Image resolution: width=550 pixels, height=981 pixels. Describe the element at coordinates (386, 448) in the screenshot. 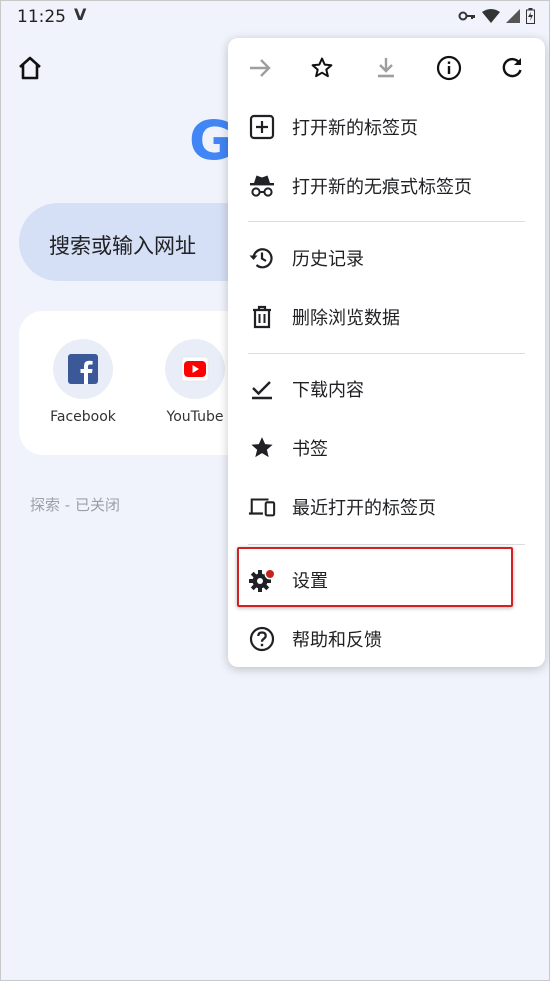

I see `menu-item-bookmarks: 书签` at that location.